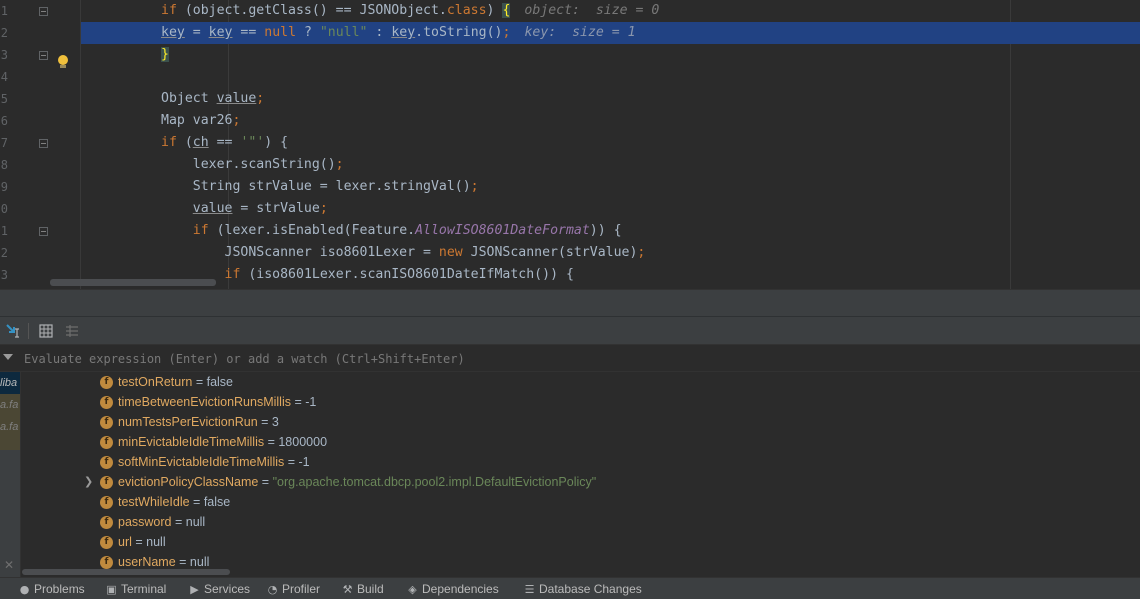  Describe the element at coordinates (474, 186) in the screenshot. I see `code-token: ;` at that location.